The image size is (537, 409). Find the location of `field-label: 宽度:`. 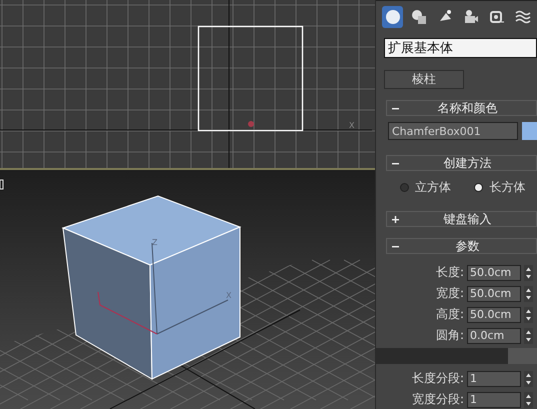

field-label: 宽度: is located at coordinates (450, 293).